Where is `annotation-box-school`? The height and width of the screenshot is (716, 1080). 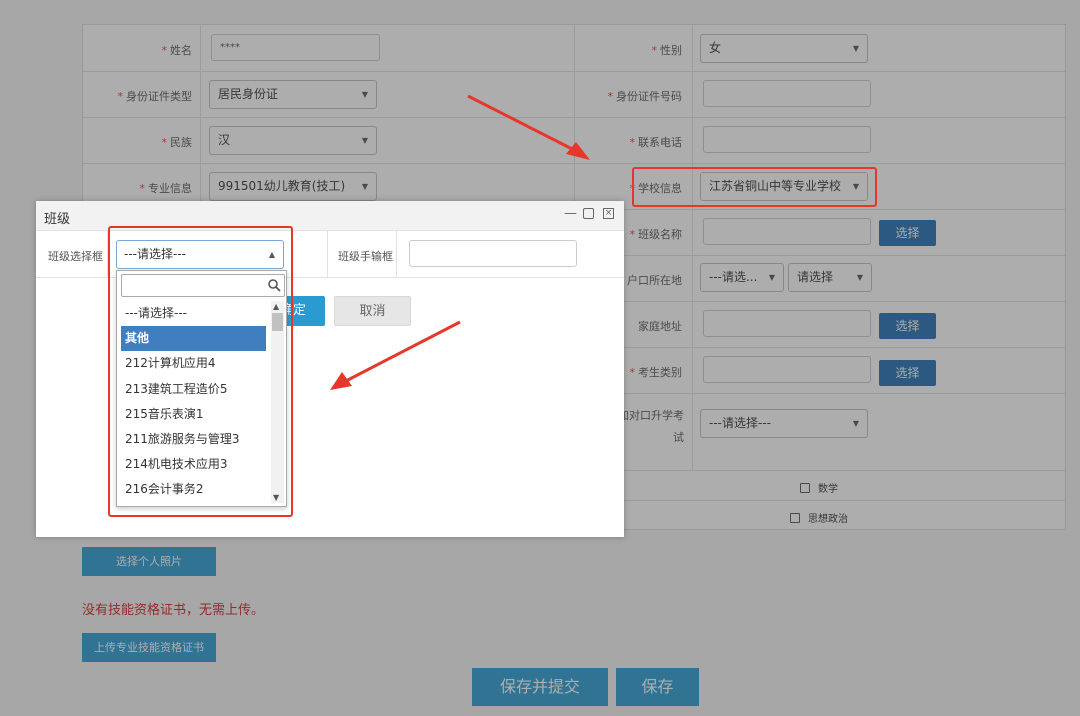
annotation-box-school is located at coordinates (754, 187).